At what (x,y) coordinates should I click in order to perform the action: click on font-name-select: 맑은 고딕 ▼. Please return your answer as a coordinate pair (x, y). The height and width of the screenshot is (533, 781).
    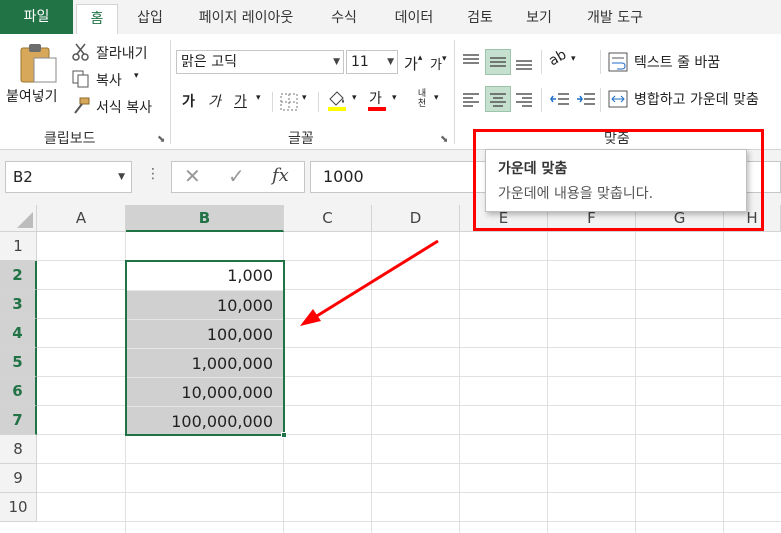
    Looking at the image, I should click on (260, 62).